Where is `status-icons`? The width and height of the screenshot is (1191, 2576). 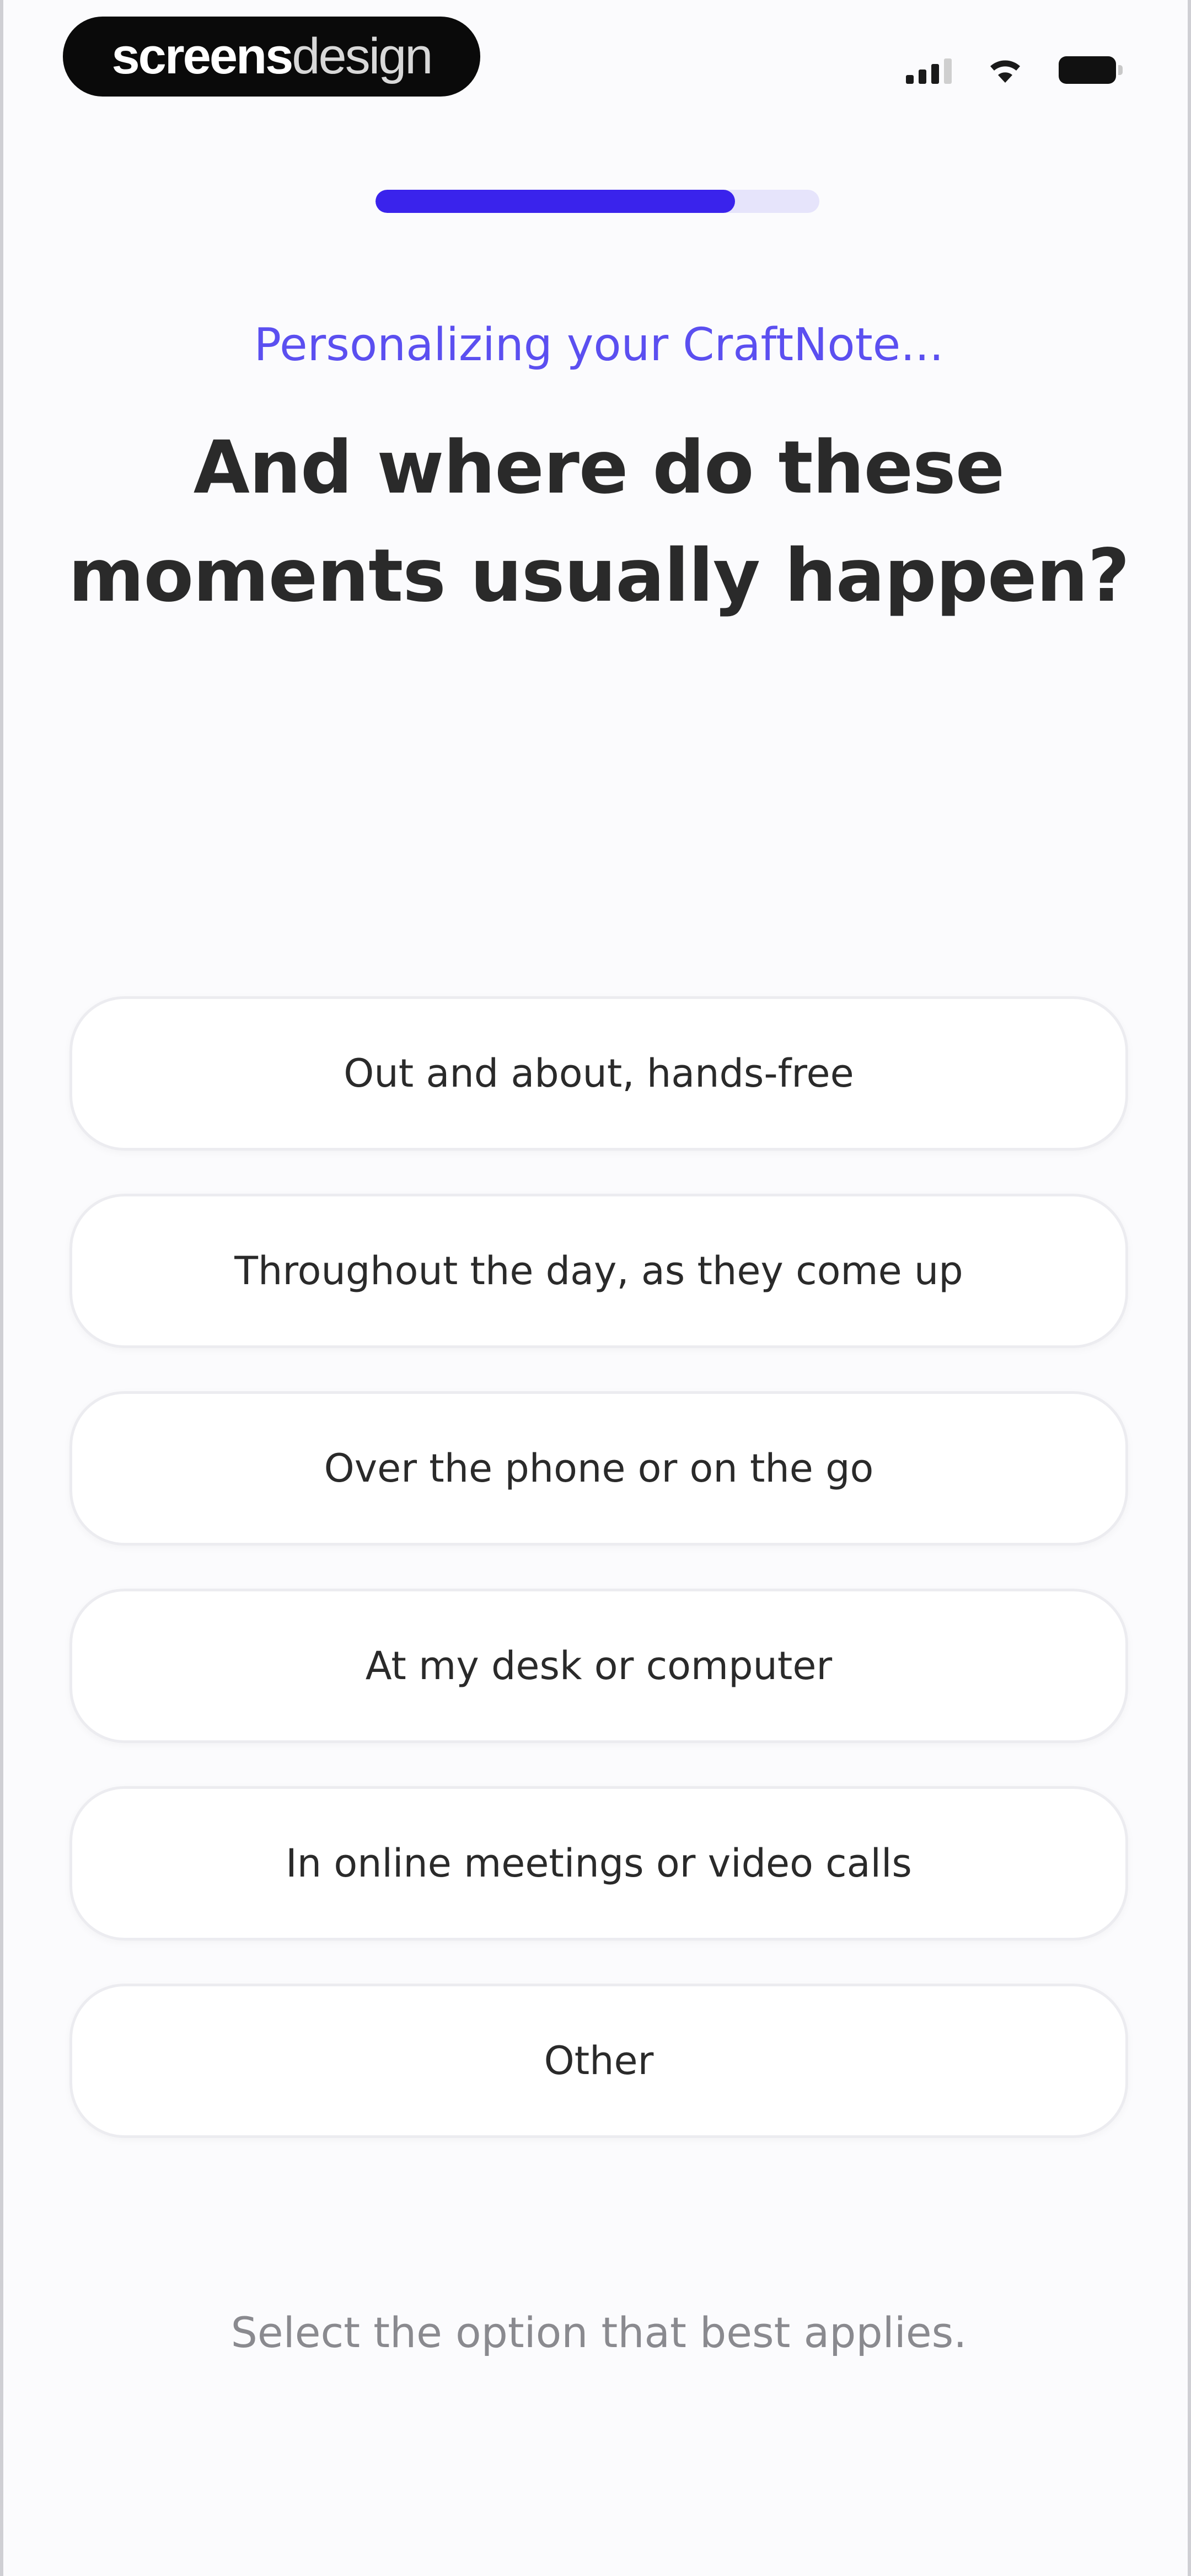 status-icons is located at coordinates (1015, 67).